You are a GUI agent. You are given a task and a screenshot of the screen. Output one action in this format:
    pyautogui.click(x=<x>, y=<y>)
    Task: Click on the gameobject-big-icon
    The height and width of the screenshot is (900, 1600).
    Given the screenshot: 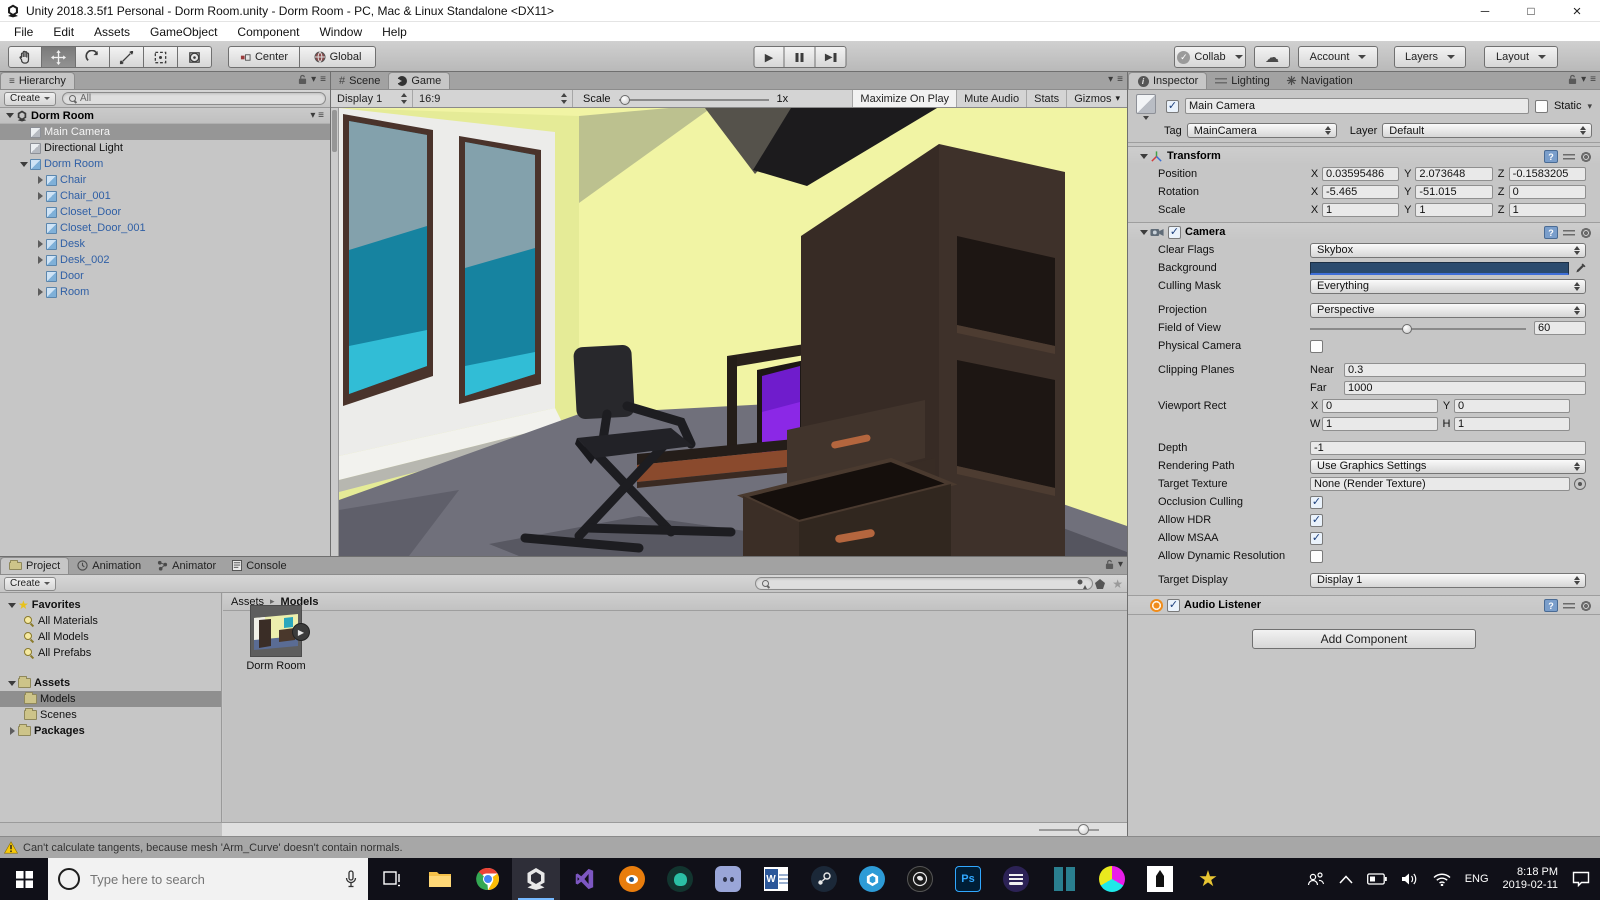 What is the action you would take?
    pyautogui.click(x=1147, y=107)
    